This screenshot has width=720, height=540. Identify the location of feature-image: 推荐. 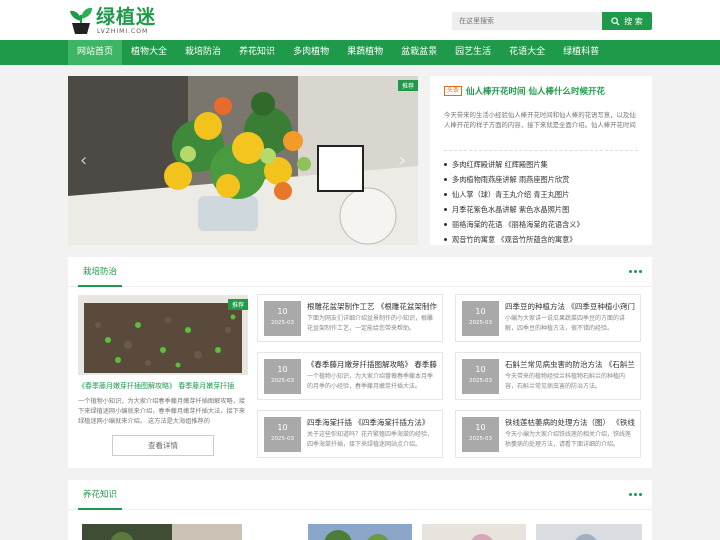
(163, 335).